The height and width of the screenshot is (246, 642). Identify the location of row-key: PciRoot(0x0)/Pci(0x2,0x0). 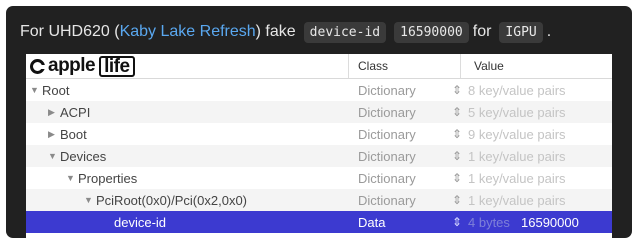
(171, 200).